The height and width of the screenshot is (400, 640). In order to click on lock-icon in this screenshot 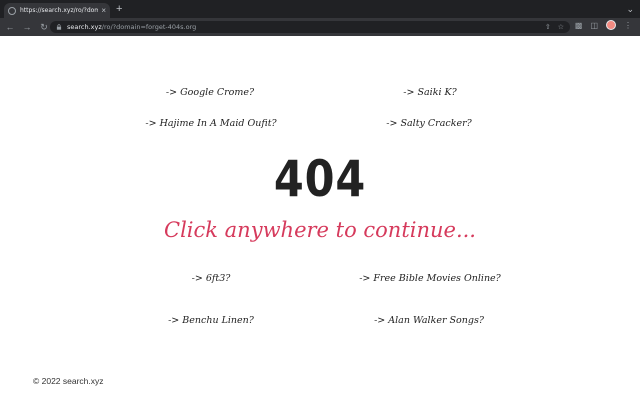, I will do `click(59, 27)`.